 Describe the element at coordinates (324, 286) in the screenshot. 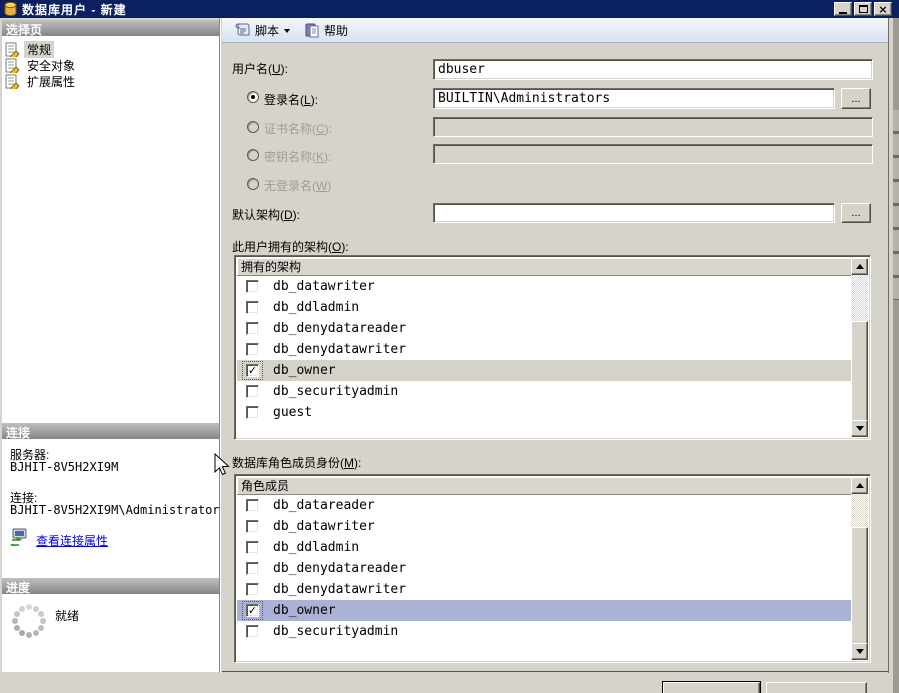

I see `list-item-label: db_datawriter` at that location.